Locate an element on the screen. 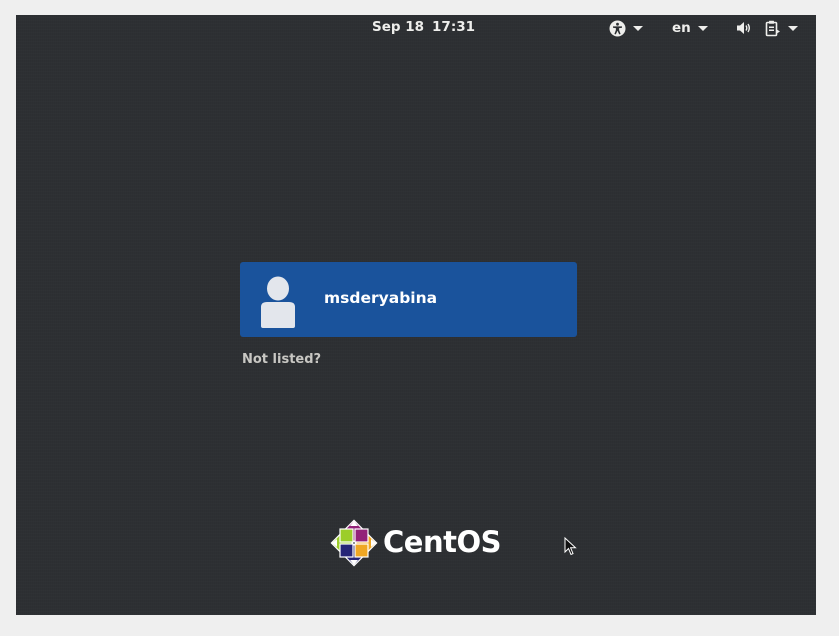  clipboard-power-icon is located at coordinates (772, 28).